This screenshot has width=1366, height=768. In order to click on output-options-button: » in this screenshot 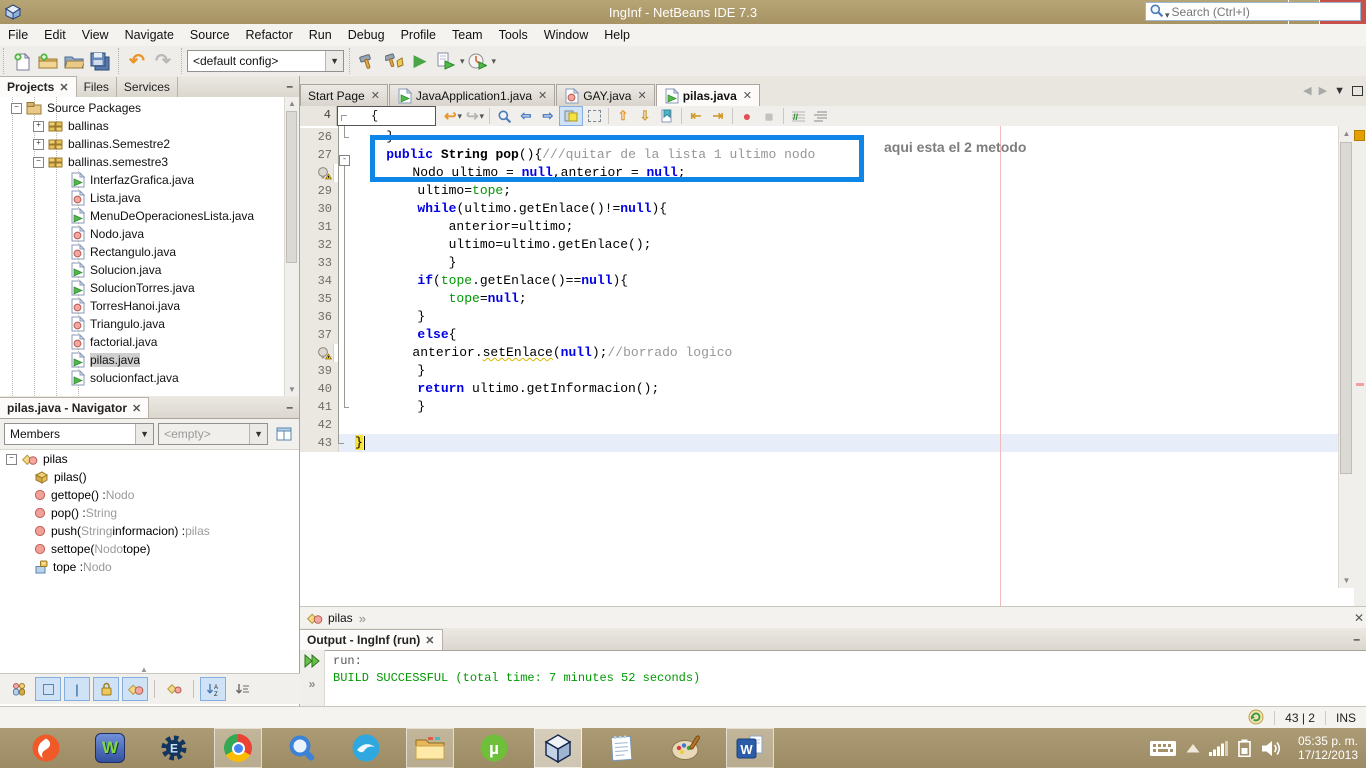, I will do `click(312, 684)`.